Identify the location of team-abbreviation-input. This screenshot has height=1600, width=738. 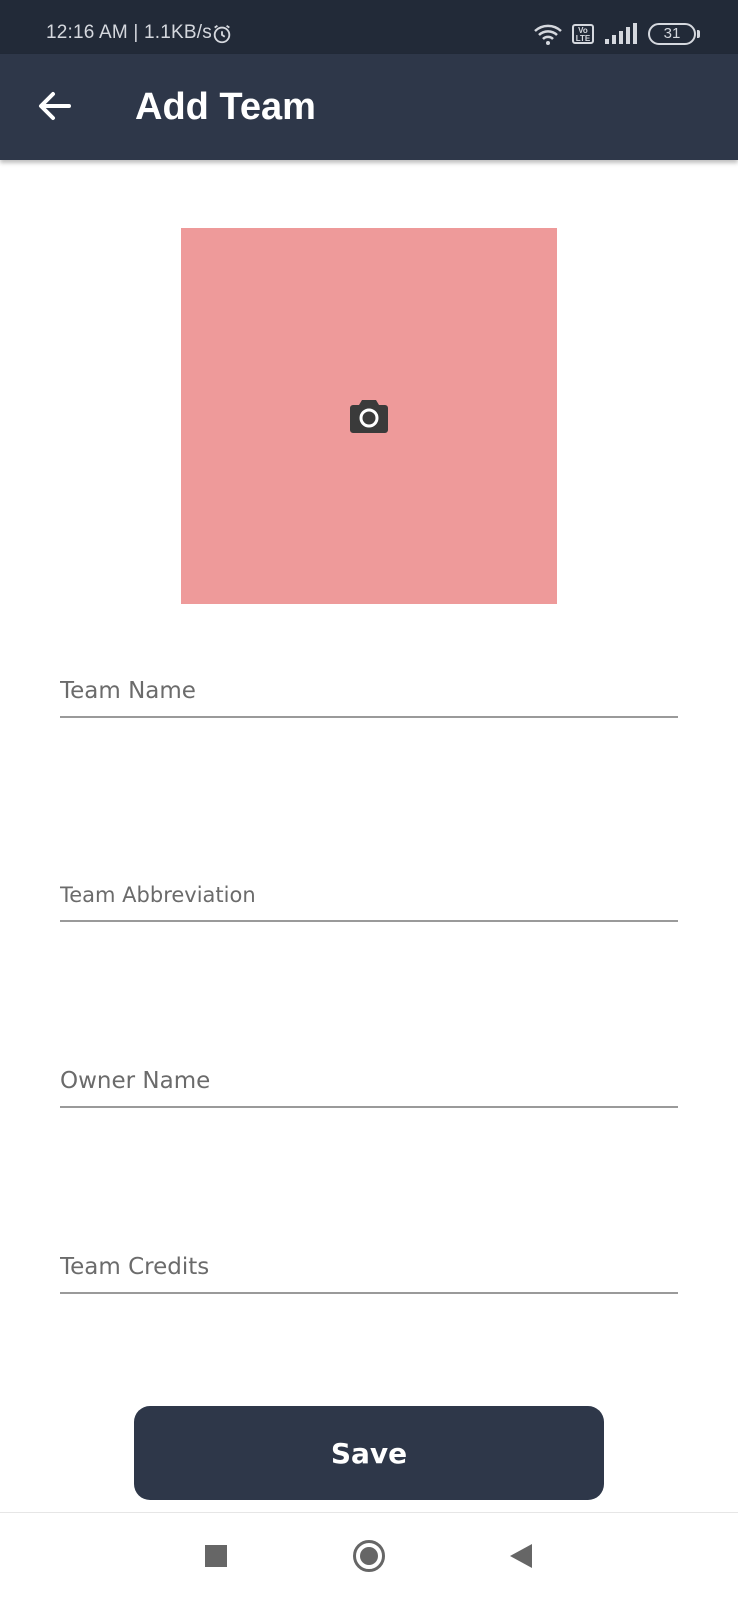
(369, 896).